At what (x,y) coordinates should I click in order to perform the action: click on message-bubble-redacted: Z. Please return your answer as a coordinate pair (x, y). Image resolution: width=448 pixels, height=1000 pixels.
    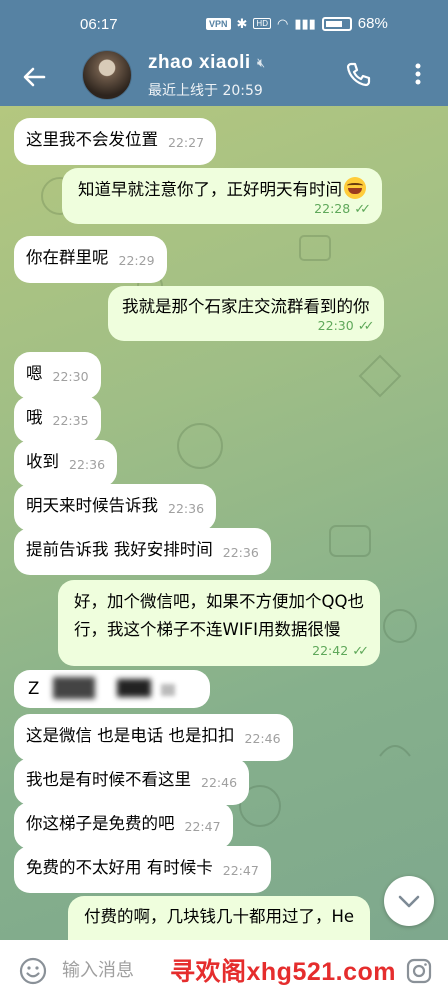
    Looking at the image, I should click on (112, 689).